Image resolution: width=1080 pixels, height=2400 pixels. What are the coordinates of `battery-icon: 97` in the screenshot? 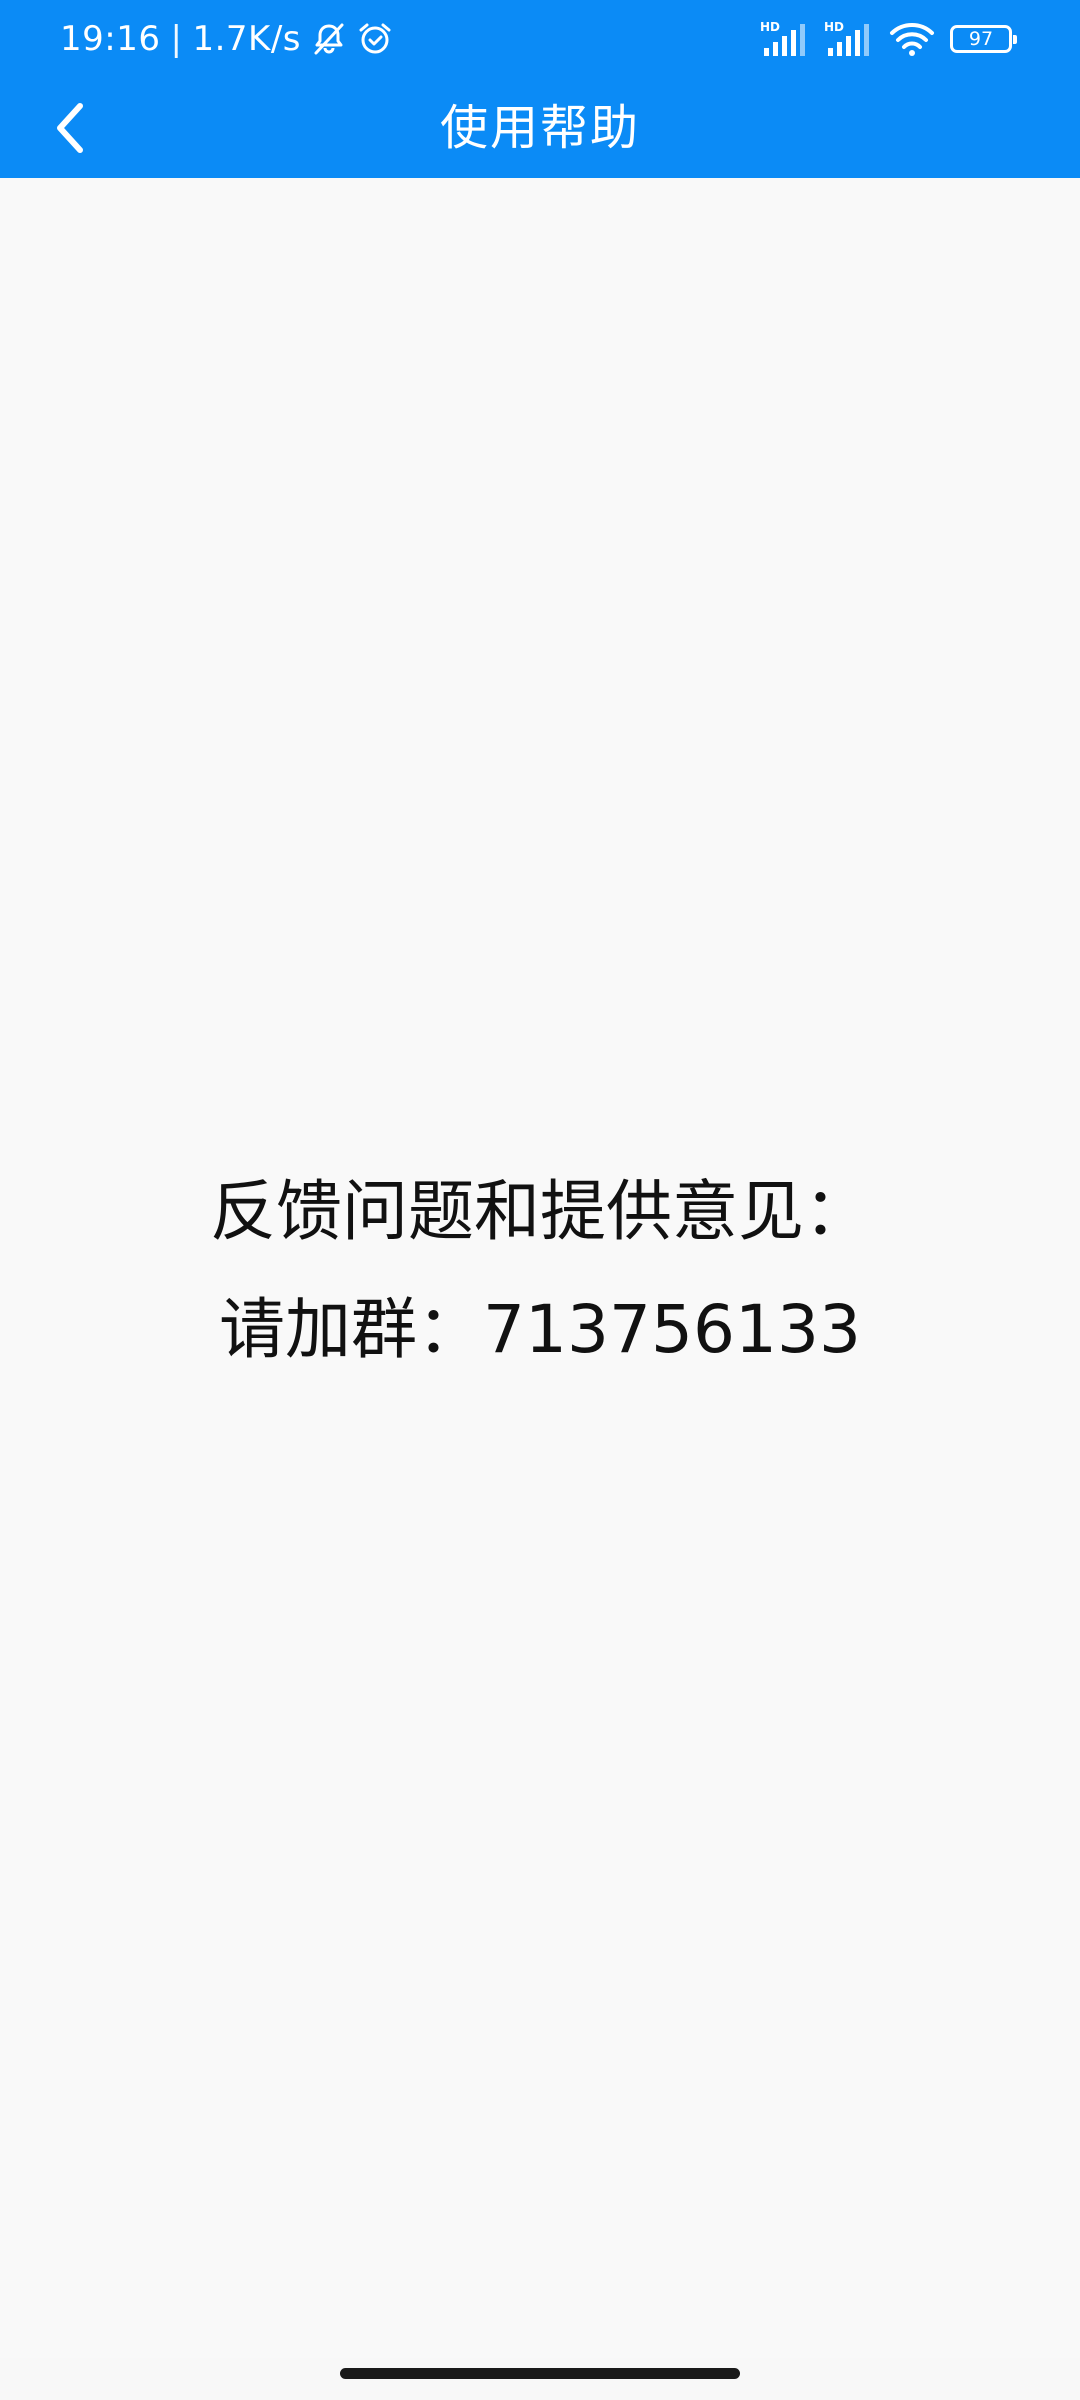 It's located at (983, 39).